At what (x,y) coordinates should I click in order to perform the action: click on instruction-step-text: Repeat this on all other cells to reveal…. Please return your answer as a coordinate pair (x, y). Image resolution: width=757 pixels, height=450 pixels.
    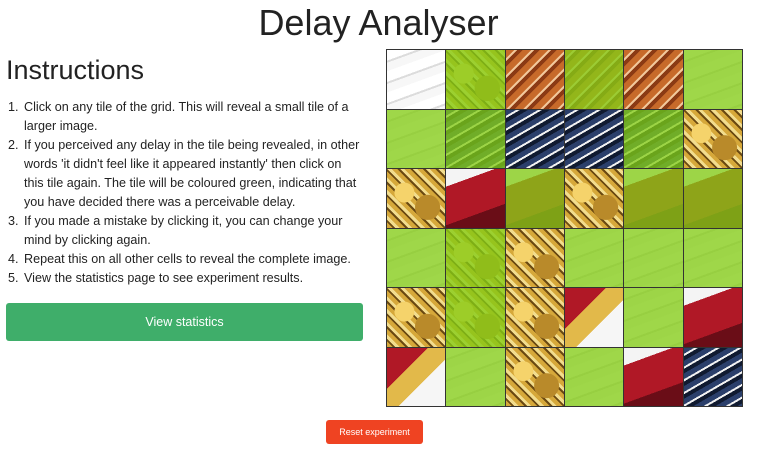
    Looking at the image, I should click on (187, 259).